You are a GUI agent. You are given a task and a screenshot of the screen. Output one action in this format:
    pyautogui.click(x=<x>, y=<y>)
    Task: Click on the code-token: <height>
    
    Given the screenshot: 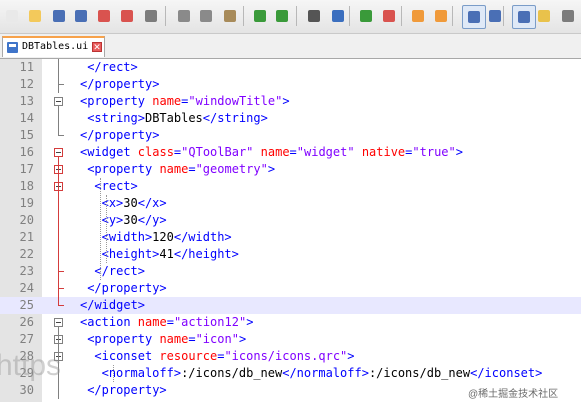 What is the action you would take?
    pyautogui.click(x=130, y=254)
    